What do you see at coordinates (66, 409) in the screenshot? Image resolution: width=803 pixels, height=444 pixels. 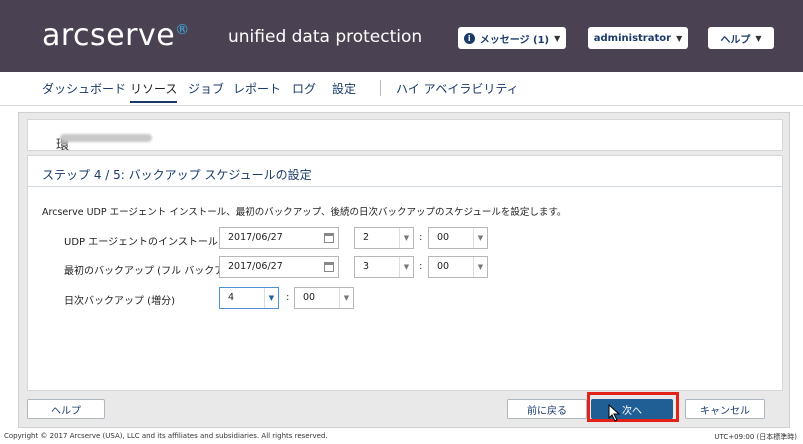 I see `help-button: ヘルプ` at bounding box center [66, 409].